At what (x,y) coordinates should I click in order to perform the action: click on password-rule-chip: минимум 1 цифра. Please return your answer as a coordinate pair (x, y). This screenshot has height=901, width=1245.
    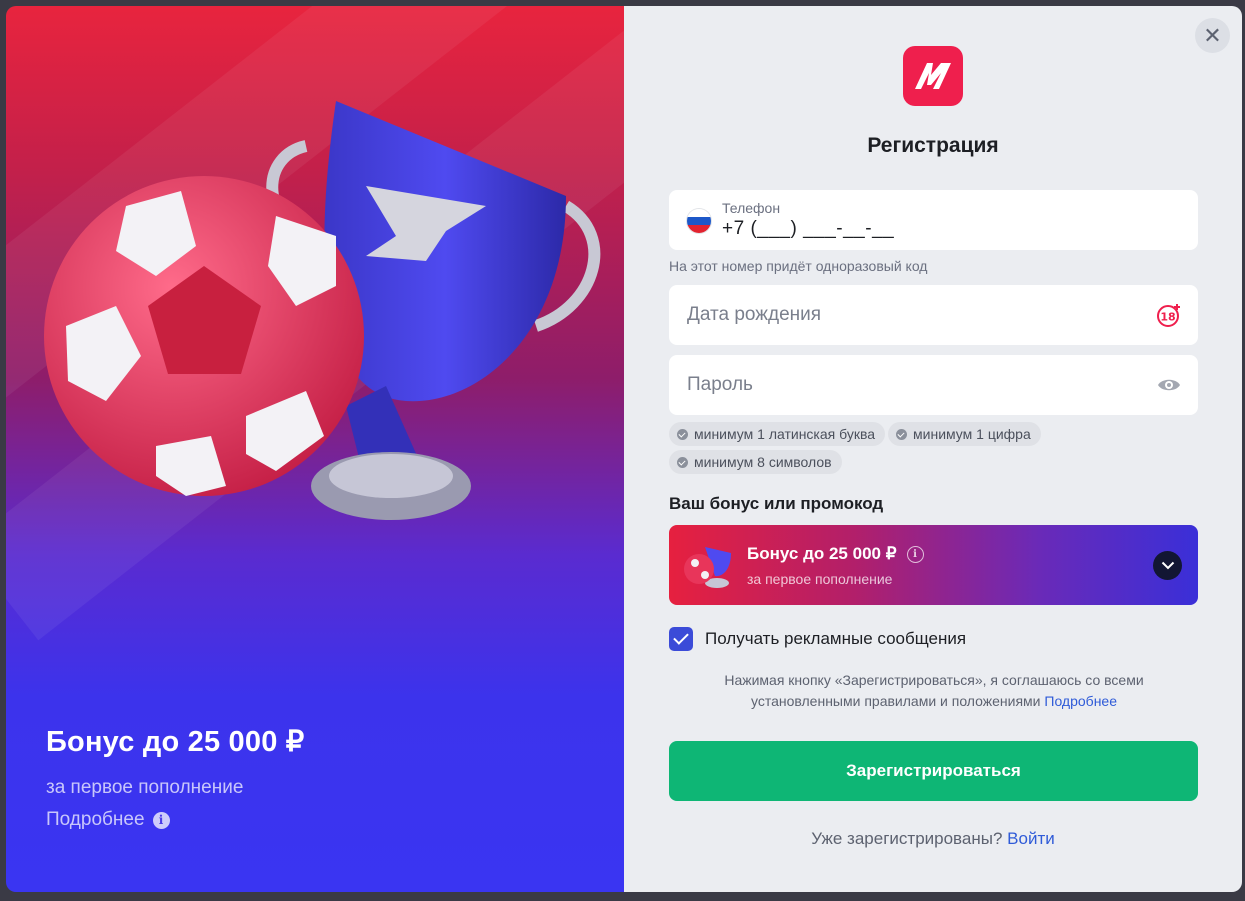
    Looking at the image, I should click on (964, 434).